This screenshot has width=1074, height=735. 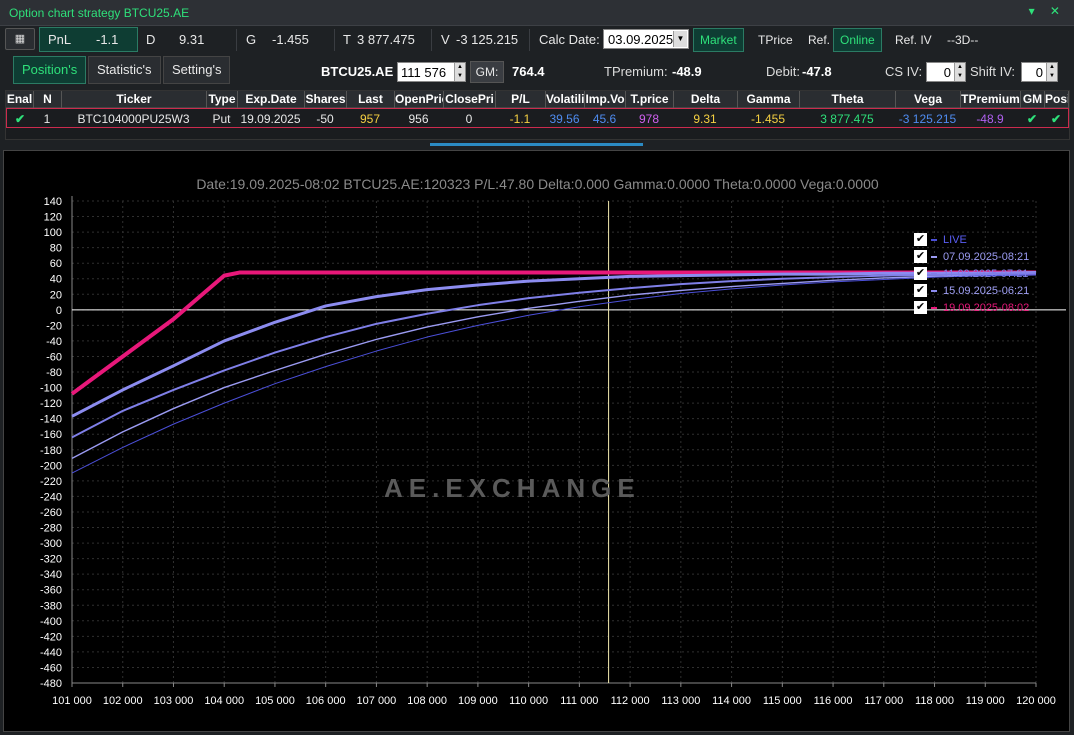 I want to click on calc-date-picker: 03.09.2025 ▼, so click(x=646, y=39).